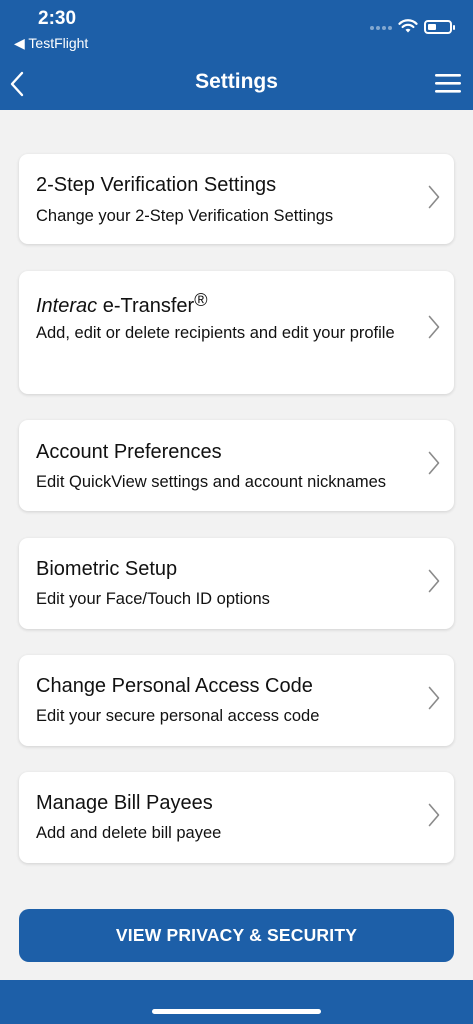  I want to click on registered-mark: ®, so click(201, 300).